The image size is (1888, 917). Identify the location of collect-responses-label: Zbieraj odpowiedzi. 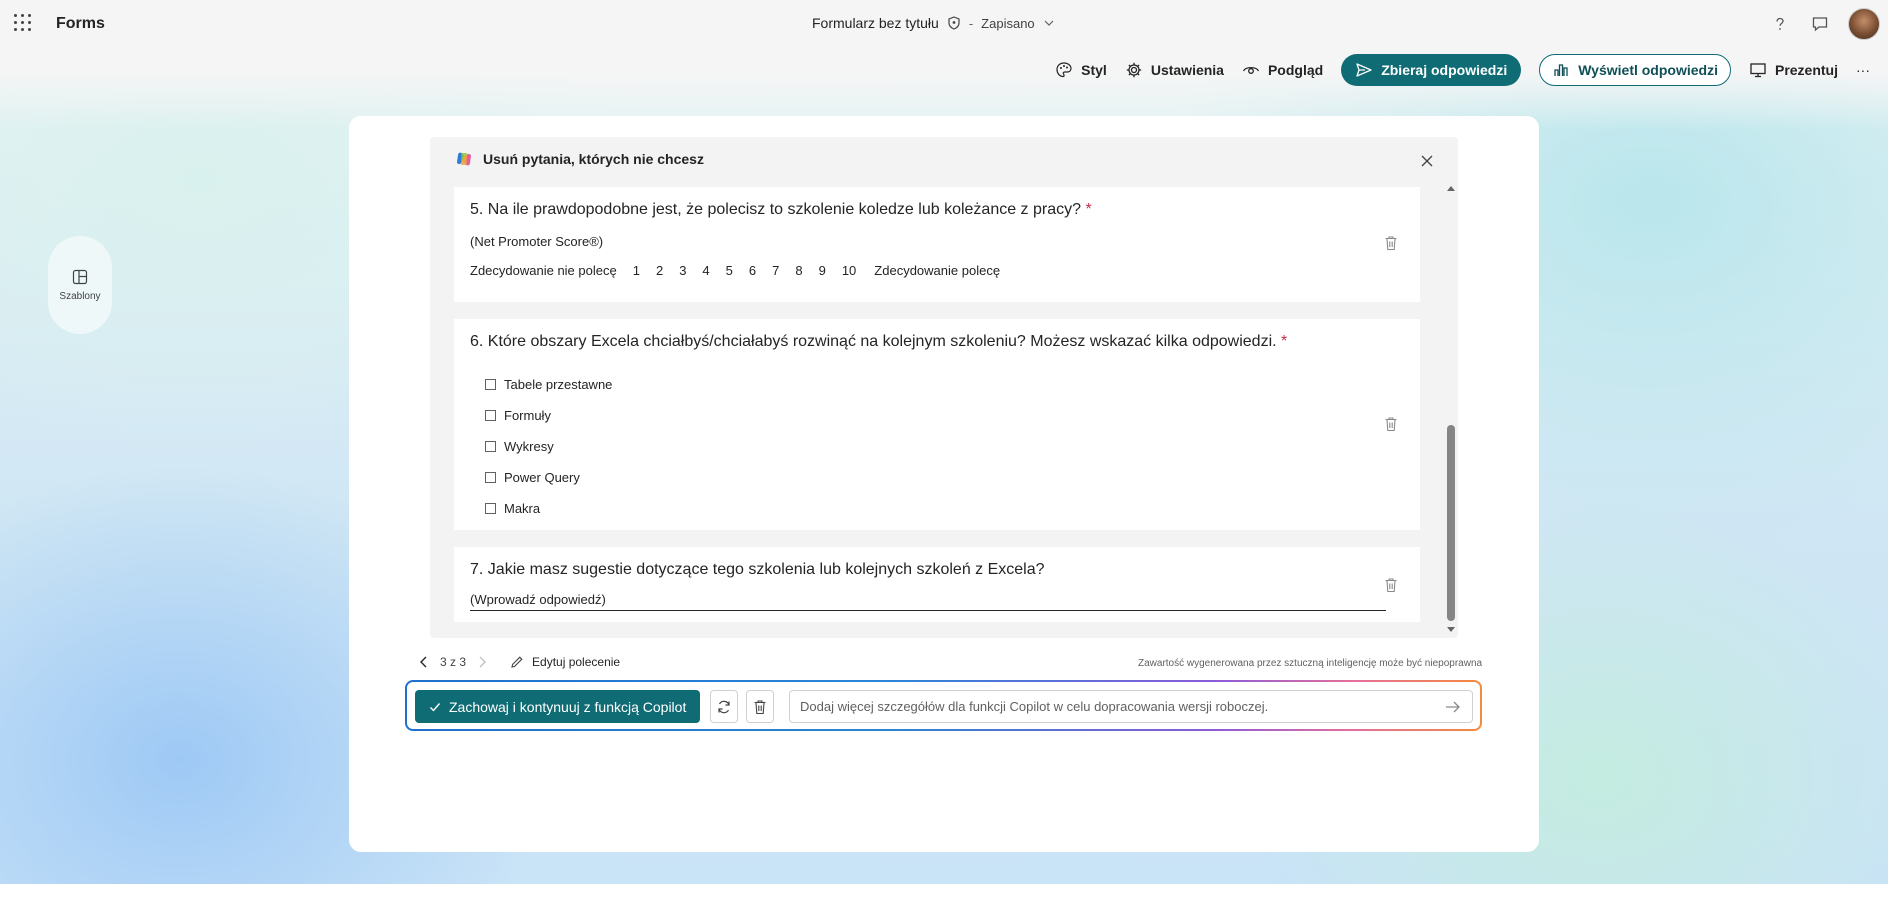
(1444, 70).